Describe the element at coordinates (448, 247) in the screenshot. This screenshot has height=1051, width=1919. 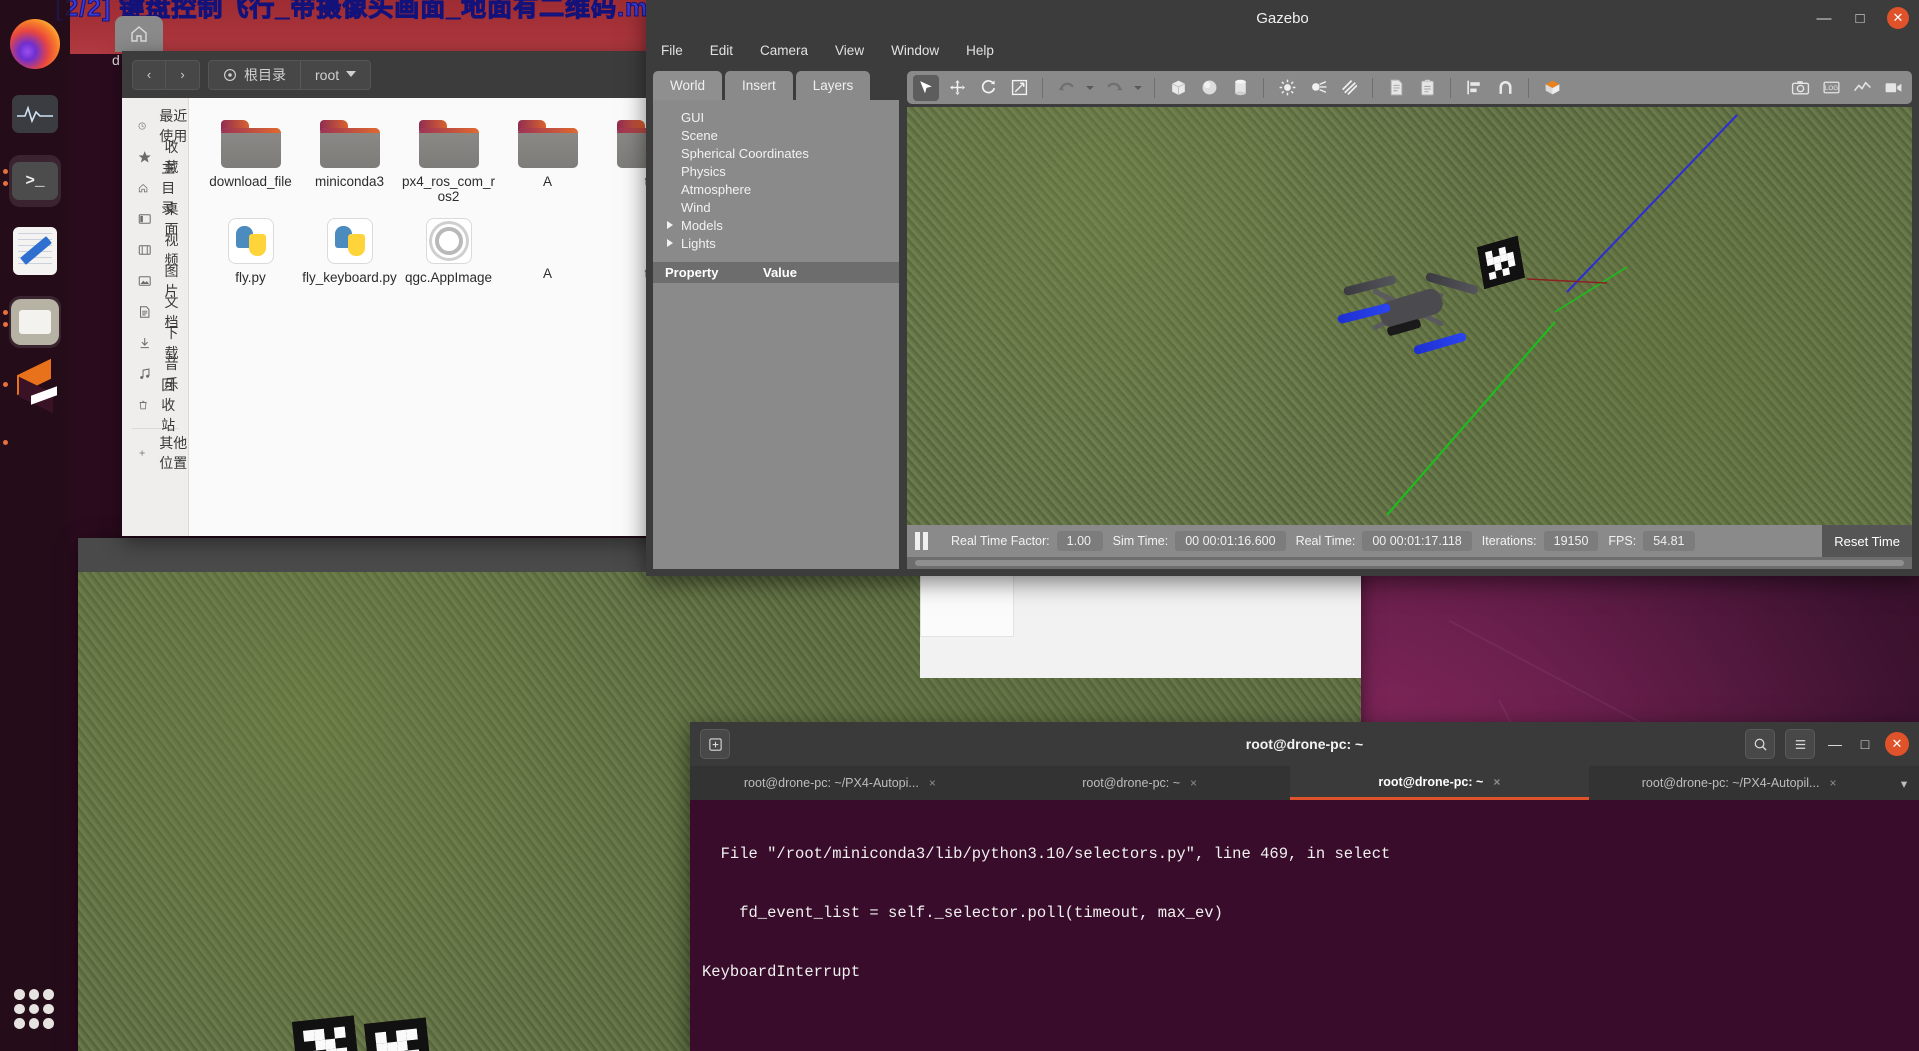
I see `file-item: qgc.AppImage` at that location.